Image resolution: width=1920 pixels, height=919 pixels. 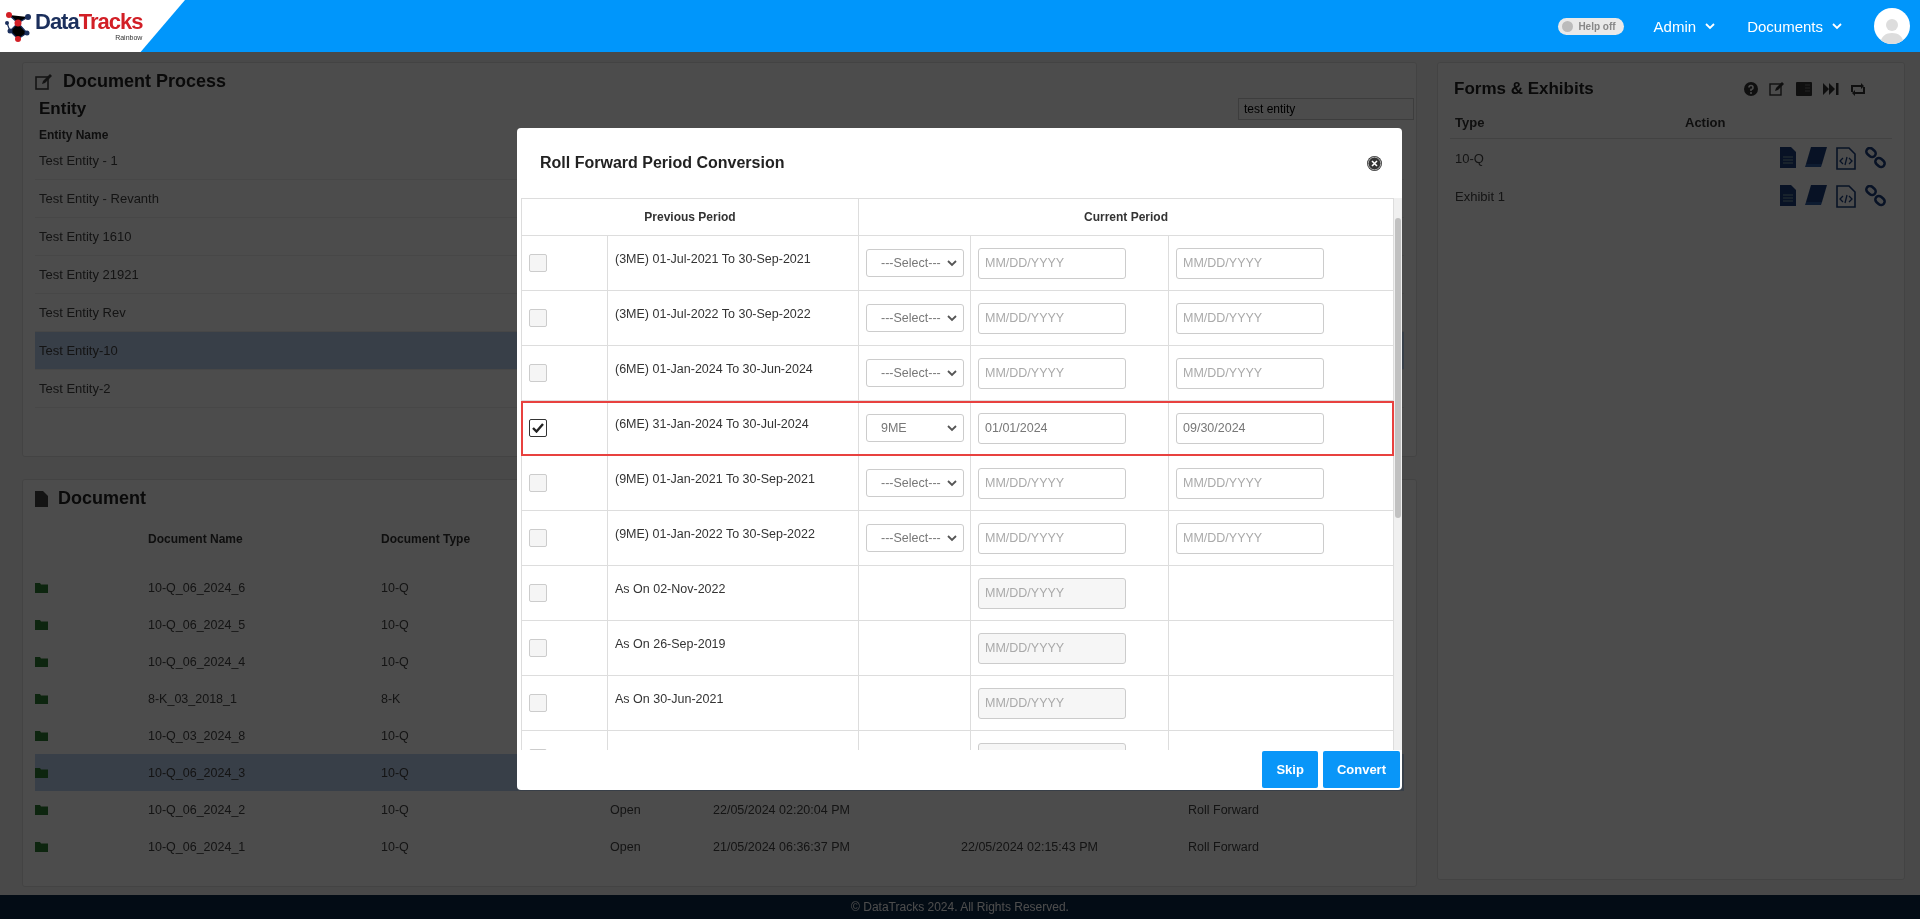 I want to click on dialog-title: Roll Forward Period Conversion, so click(x=662, y=163).